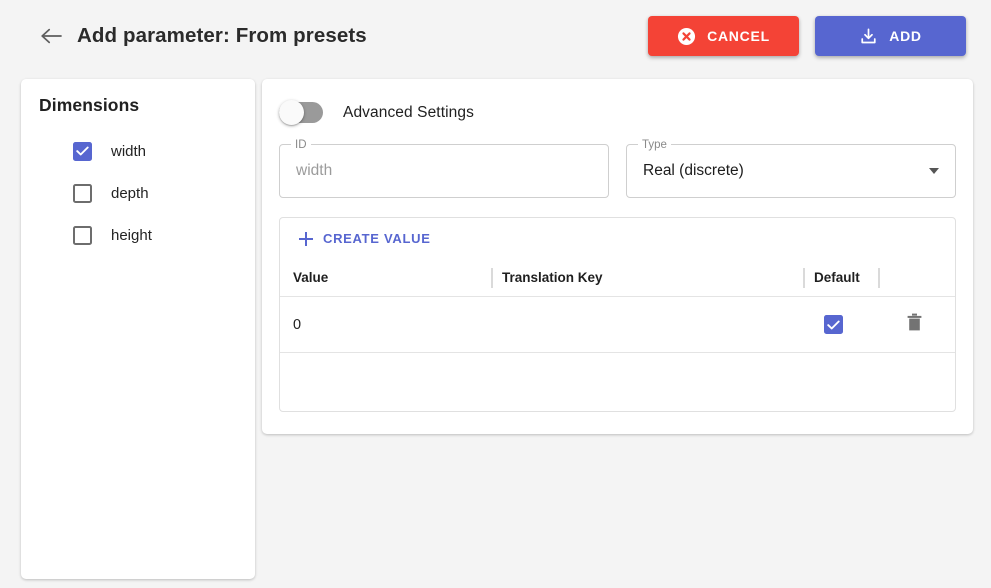  Describe the element at coordinates (617, 382) in the screenshot. I see `values-table-footer` at that location.